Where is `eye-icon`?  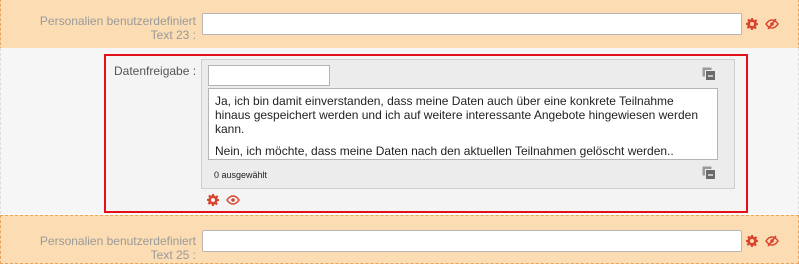 eye-icon is located at coordinates (233, 200).